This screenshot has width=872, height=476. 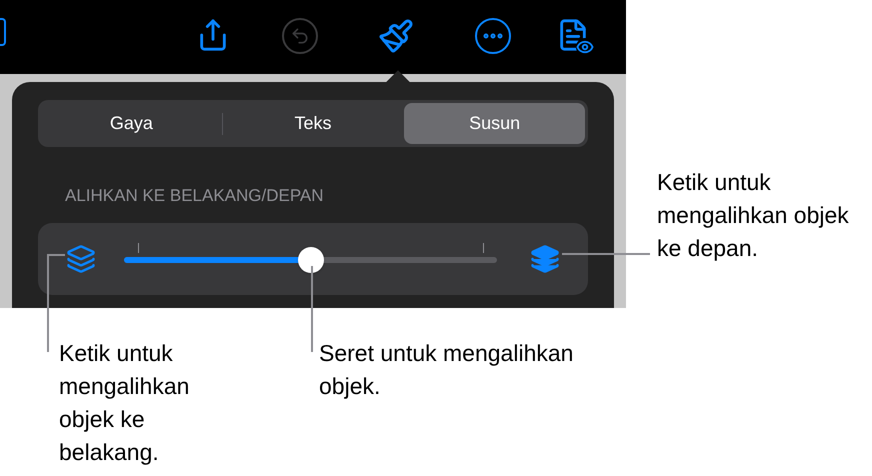 What do you see at coordinates (131, 123) in the screenshot?
I see `segment-tab: Gaya` at bounding box center [131, 123].